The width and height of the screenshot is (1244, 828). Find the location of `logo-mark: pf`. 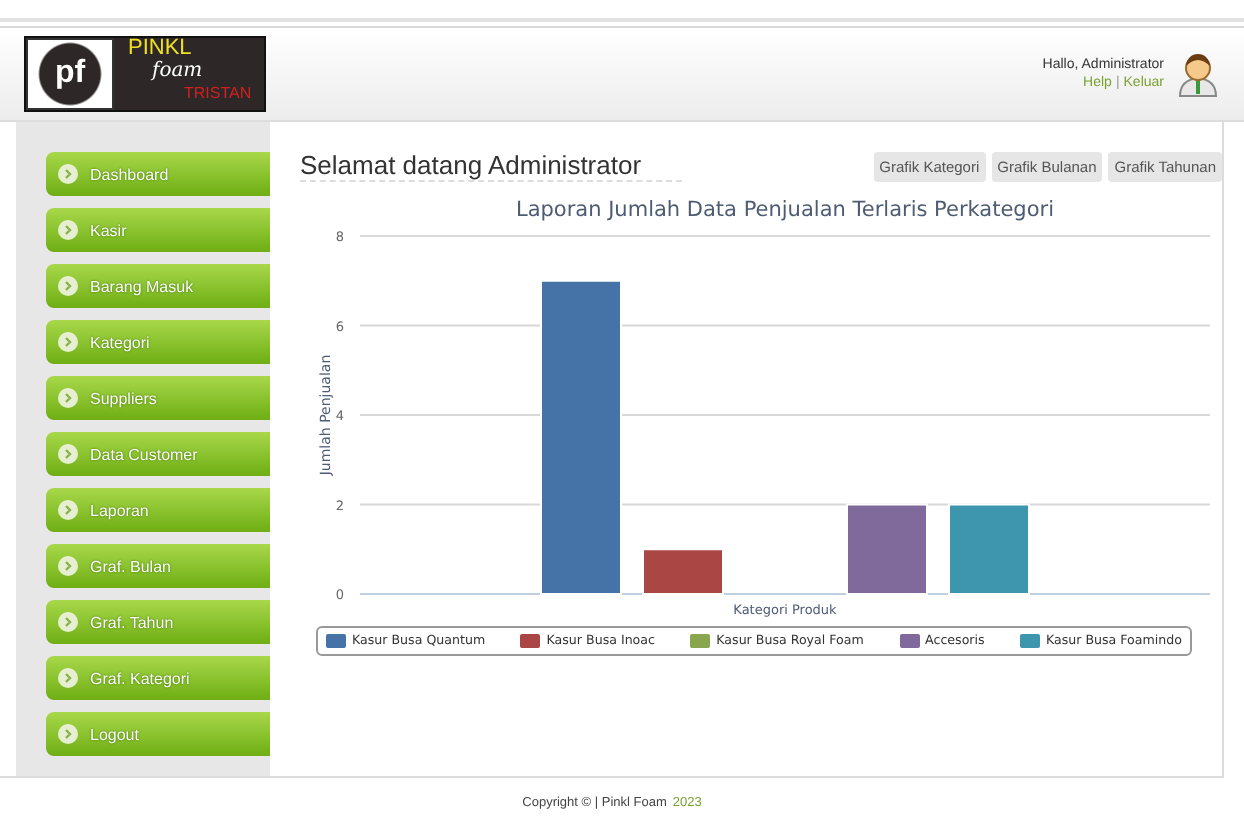

logo-mark: pf is located at coordinates (70, 74).